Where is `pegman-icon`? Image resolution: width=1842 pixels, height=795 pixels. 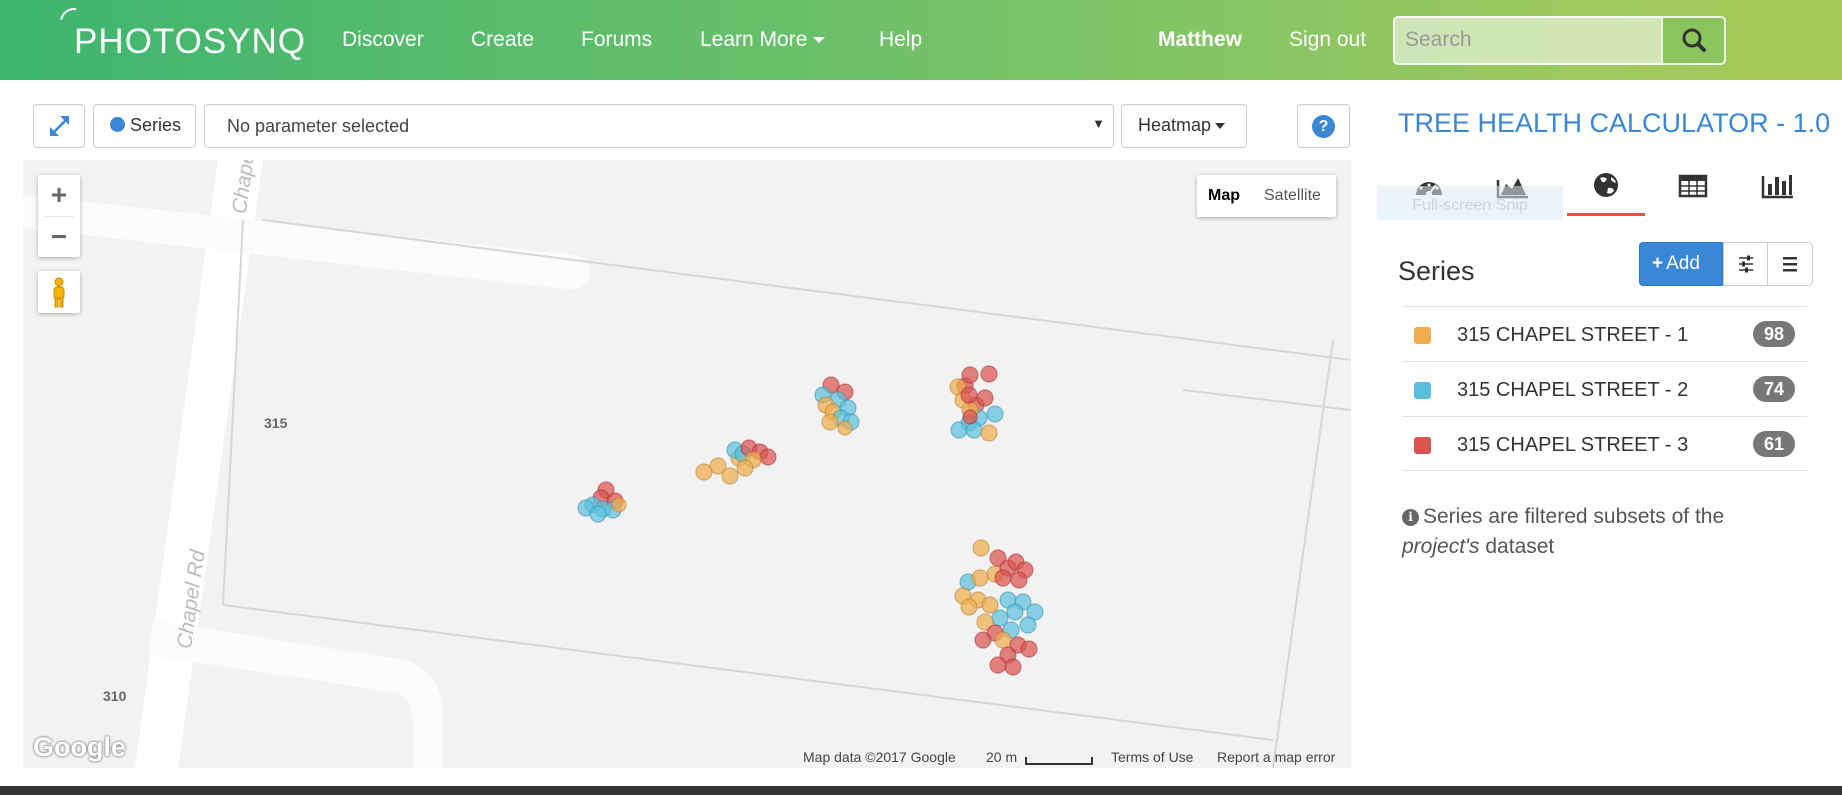 pegman-icon is located at coordinates (59, 292).